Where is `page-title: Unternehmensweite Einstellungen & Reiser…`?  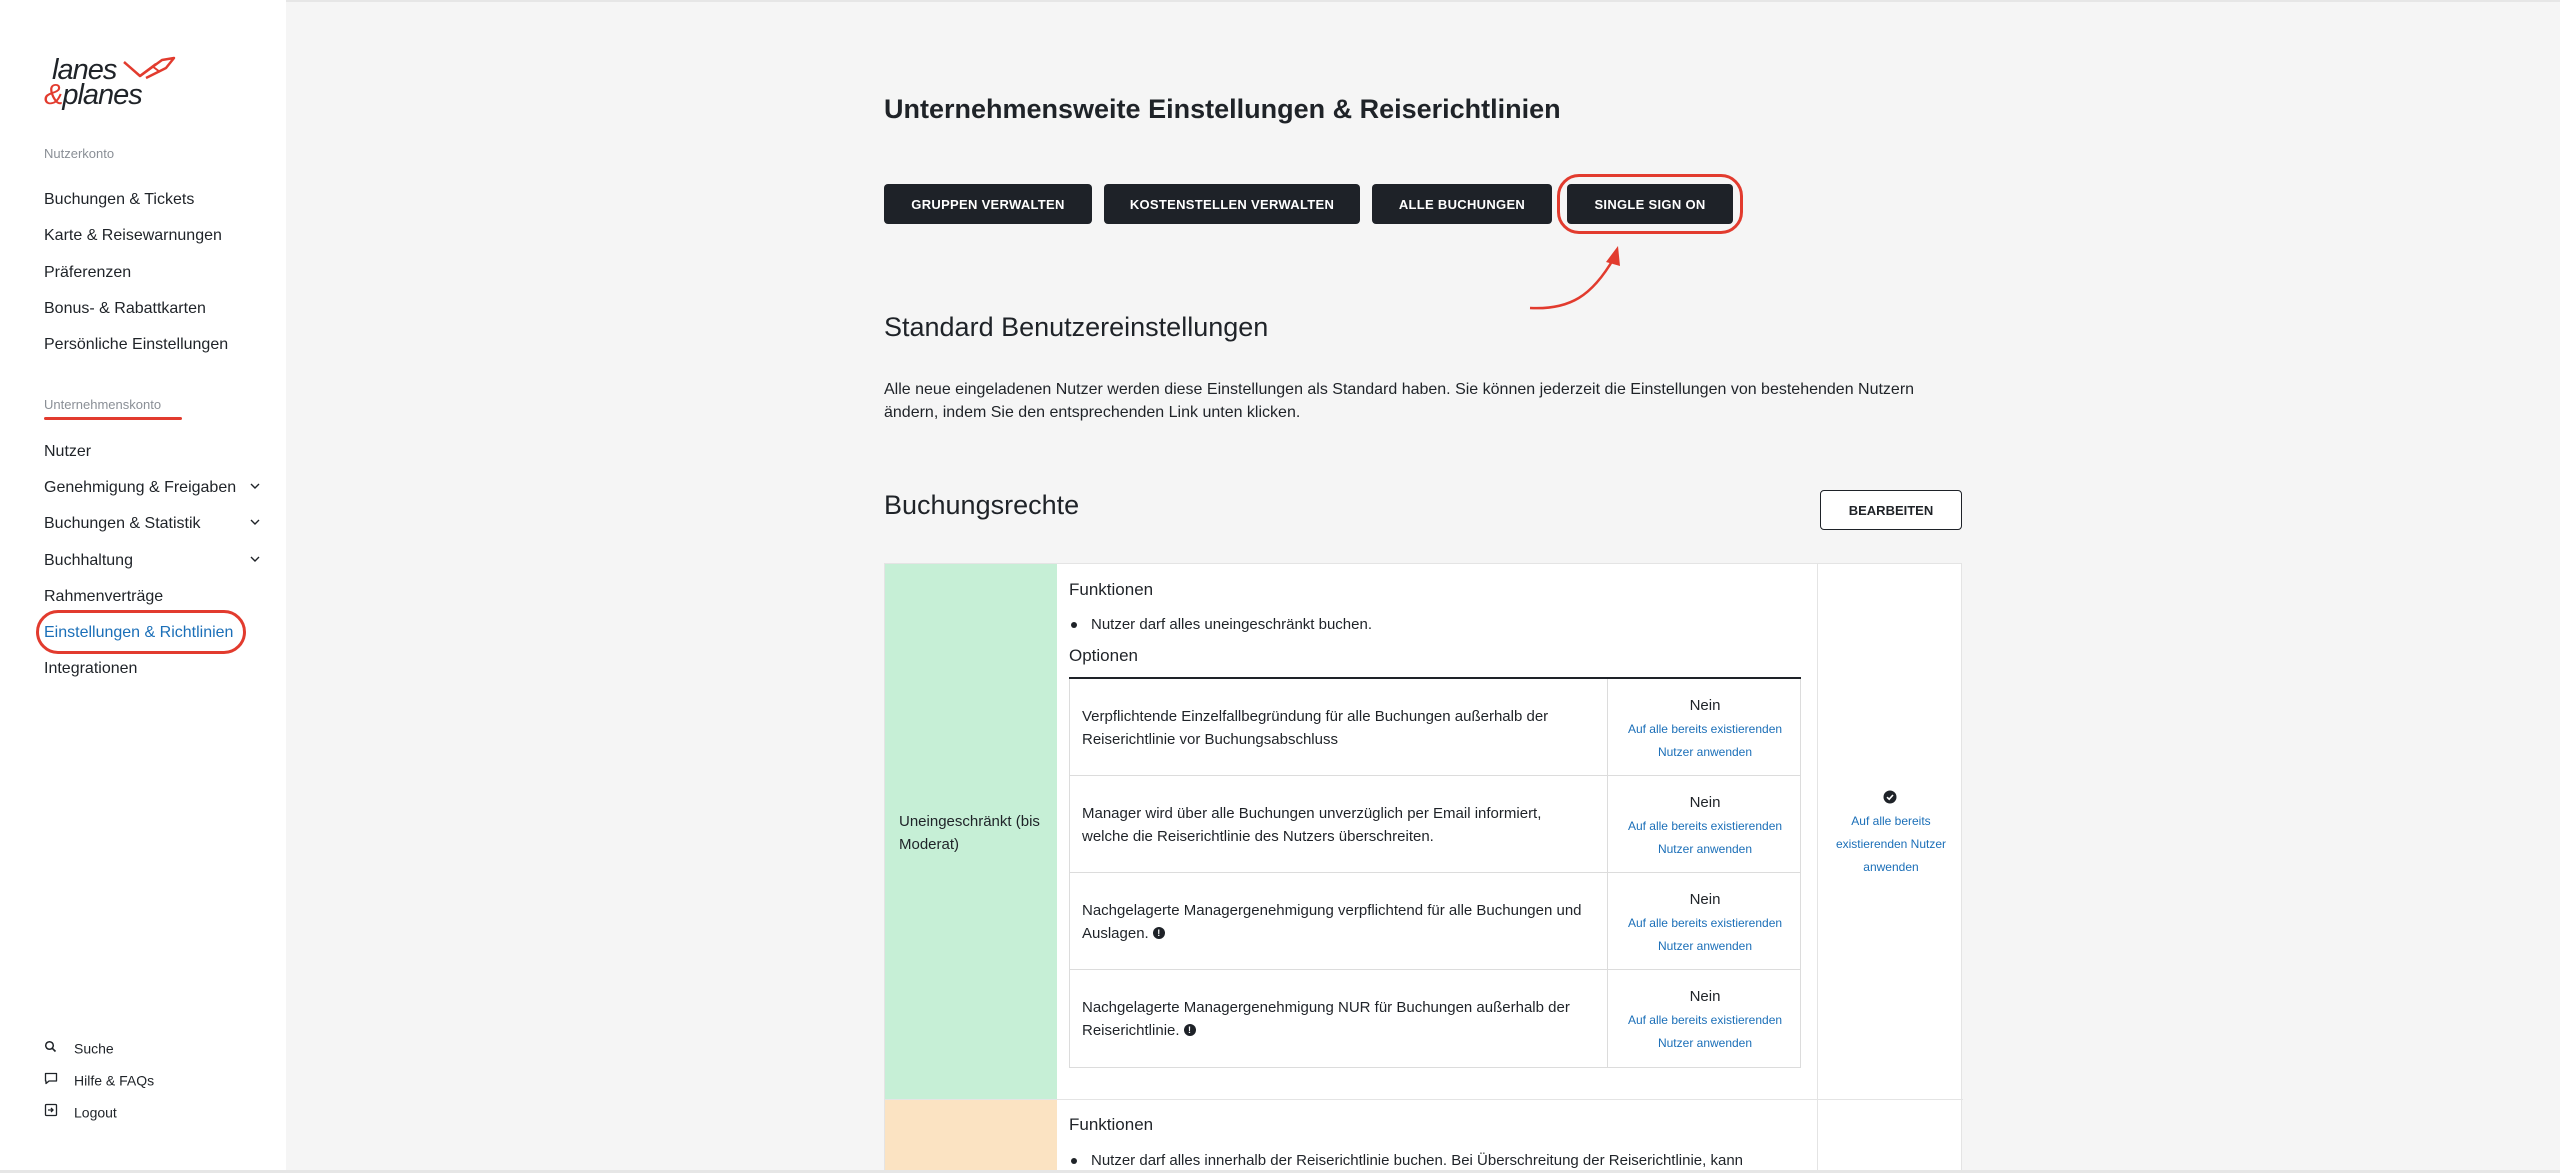 page-title: Unternehmensweite Einstellungen & Reiser… is located at coordinates (1222, 109).